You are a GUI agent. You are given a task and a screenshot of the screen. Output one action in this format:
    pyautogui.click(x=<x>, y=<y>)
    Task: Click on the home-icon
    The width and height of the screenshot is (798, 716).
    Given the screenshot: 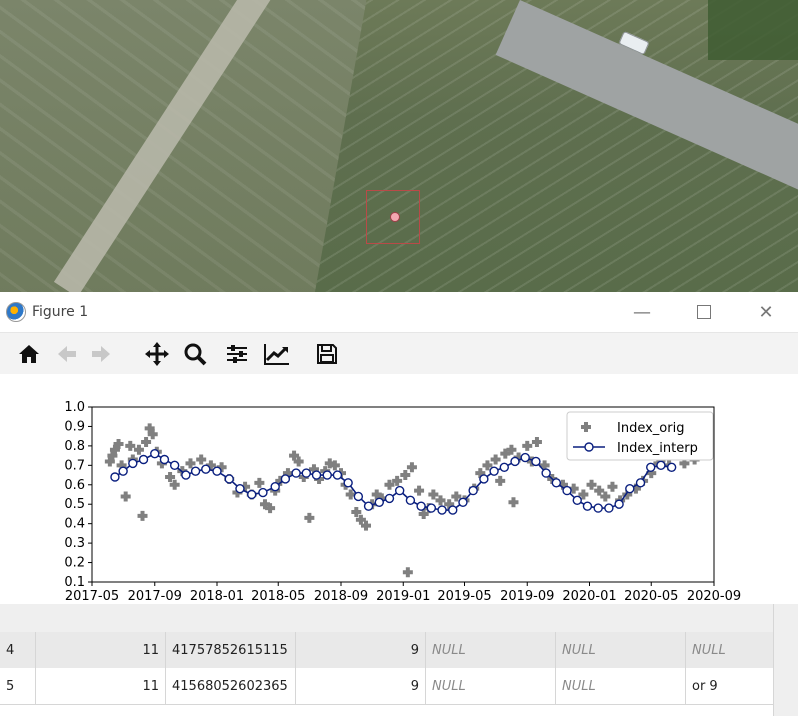 What is the action you would take?
    pyautogui.click(x=29, y=354)
    